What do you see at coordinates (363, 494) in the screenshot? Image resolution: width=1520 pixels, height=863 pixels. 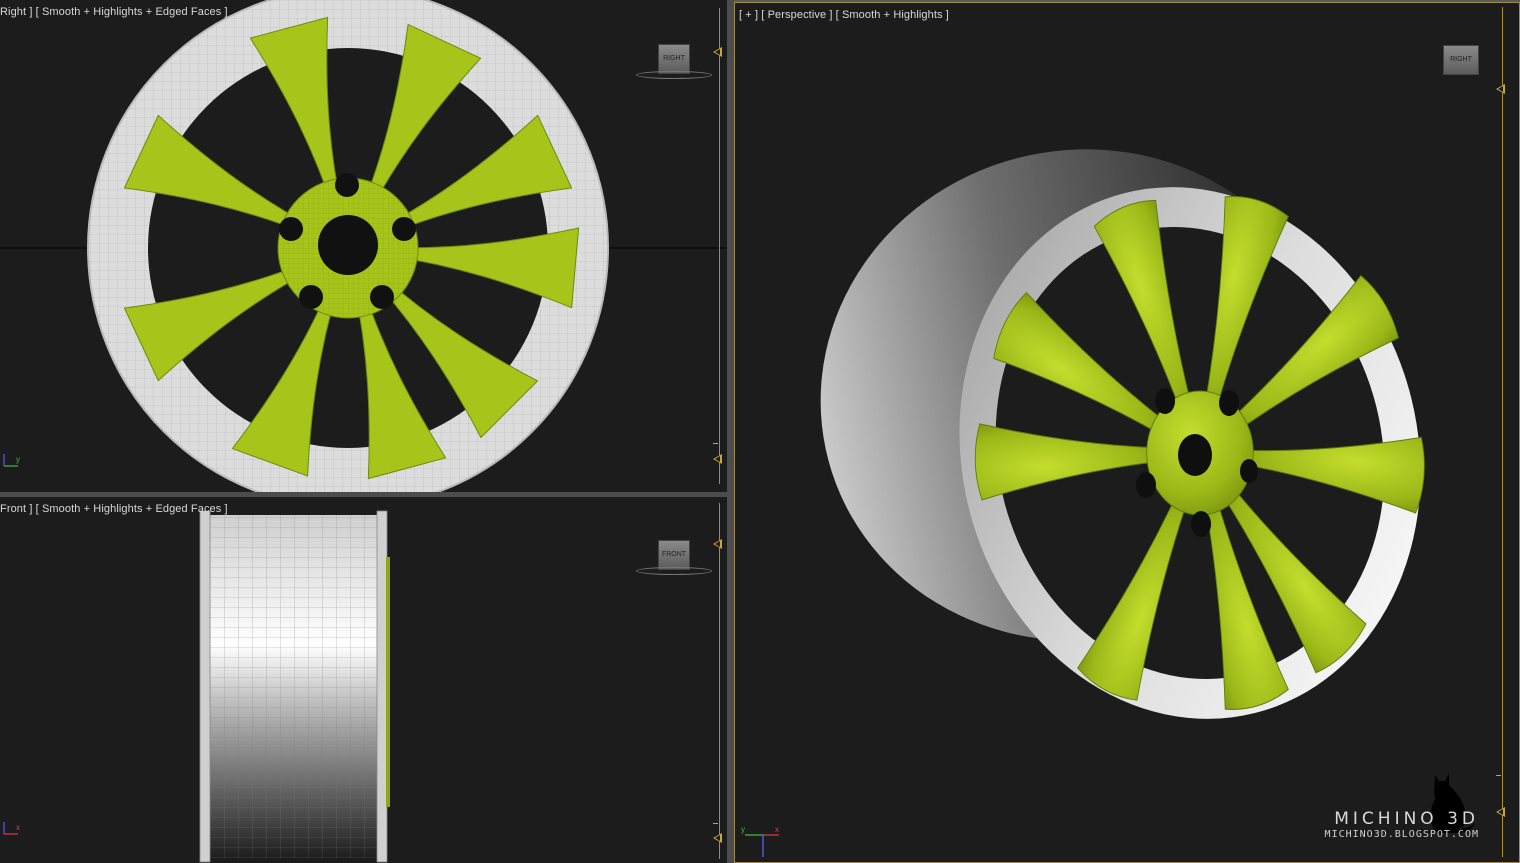 I see `viewport-splitter-horizontal` at bounding box center [363, 494].